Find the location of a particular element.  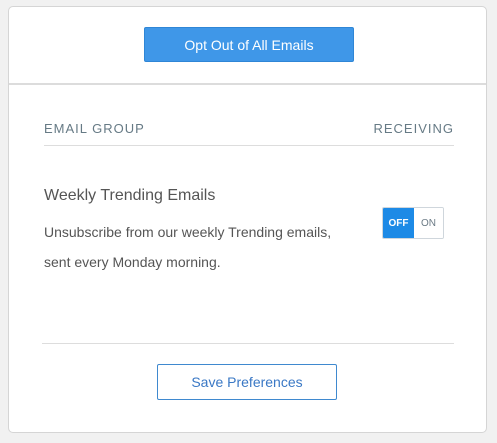

divider is located at coordinates (248, 343).